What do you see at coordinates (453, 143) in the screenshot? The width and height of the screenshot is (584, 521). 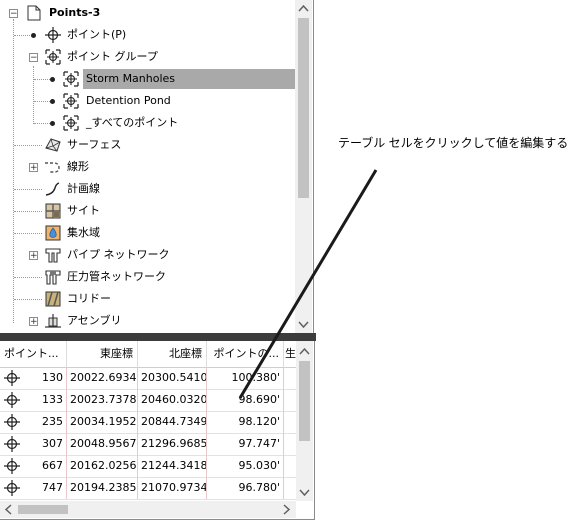 I see `callout-text: テーブル セルをクリックして値を編集する` at bounding box center [453, 143].